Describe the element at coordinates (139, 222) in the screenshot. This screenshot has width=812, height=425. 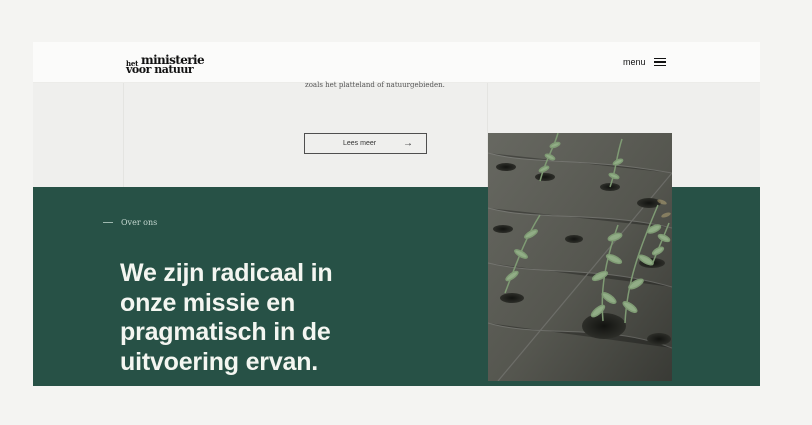
I see `about-label: Over ons` at that location.